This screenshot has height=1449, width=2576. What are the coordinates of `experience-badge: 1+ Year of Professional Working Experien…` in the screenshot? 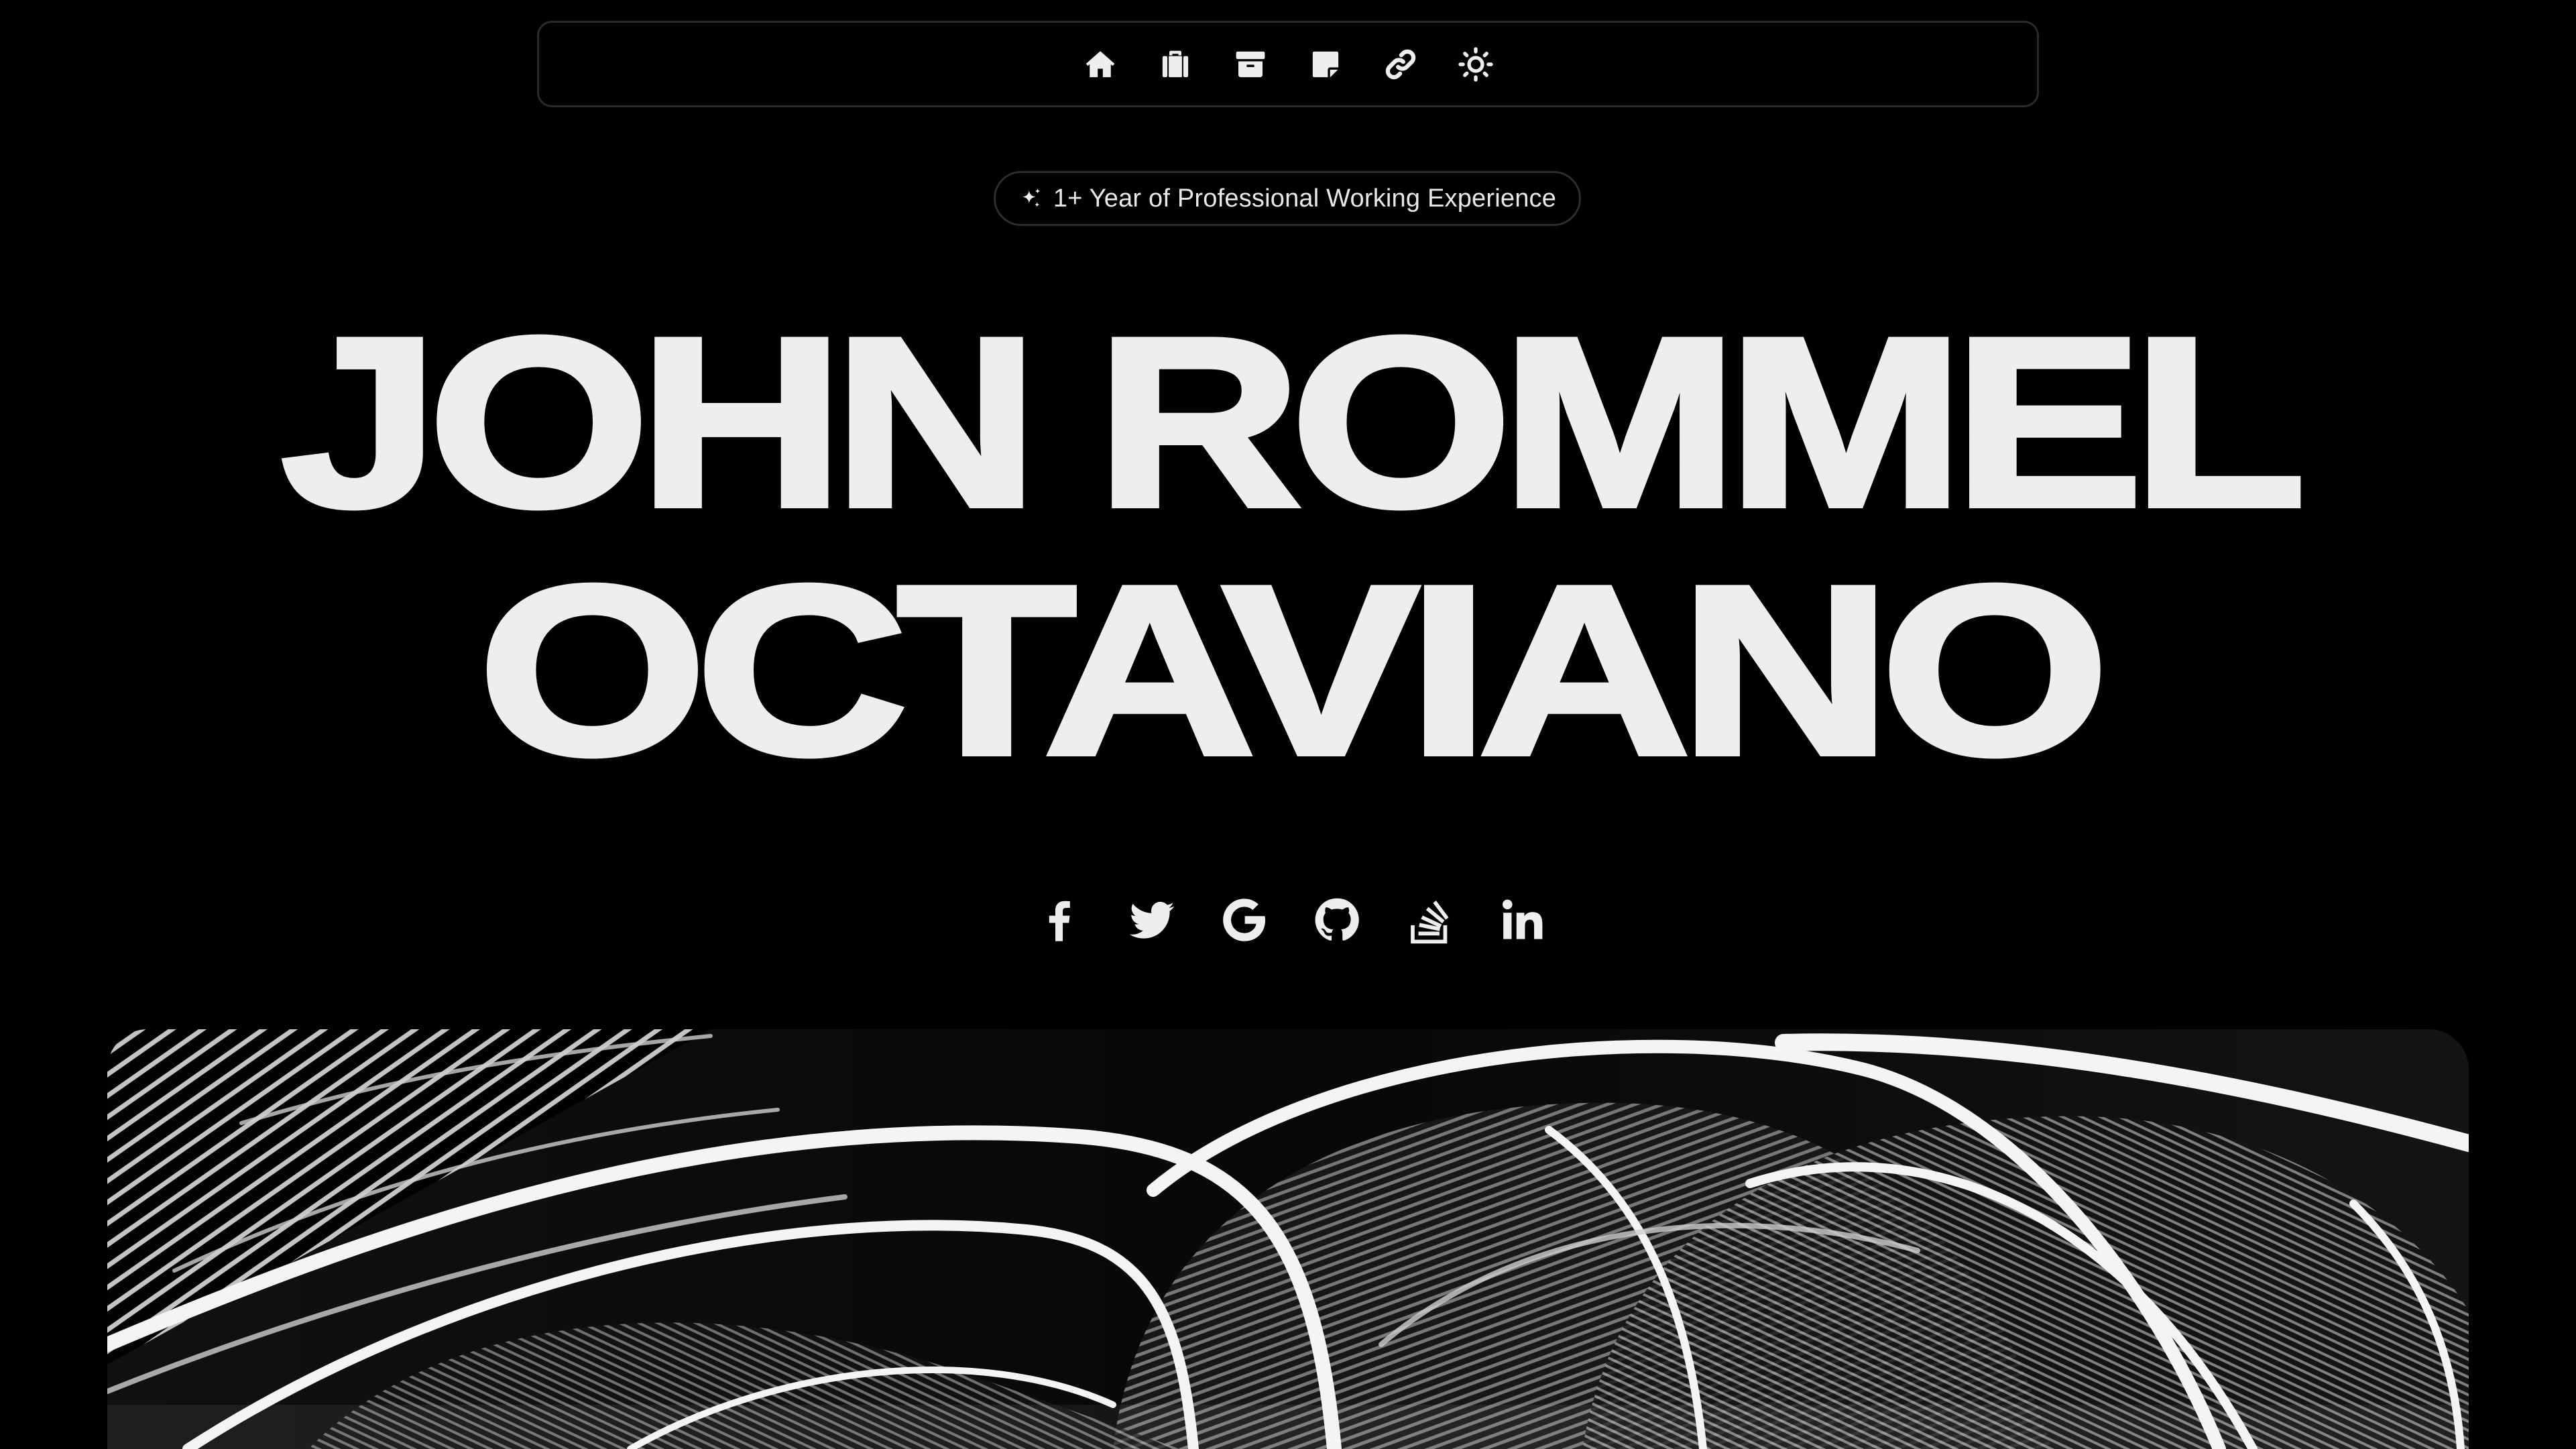 It's located at (1287, 199).